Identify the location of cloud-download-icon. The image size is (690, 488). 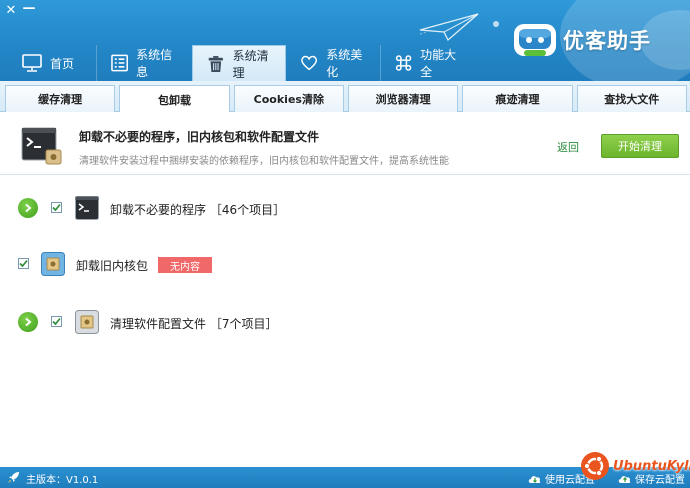
(534, 479).